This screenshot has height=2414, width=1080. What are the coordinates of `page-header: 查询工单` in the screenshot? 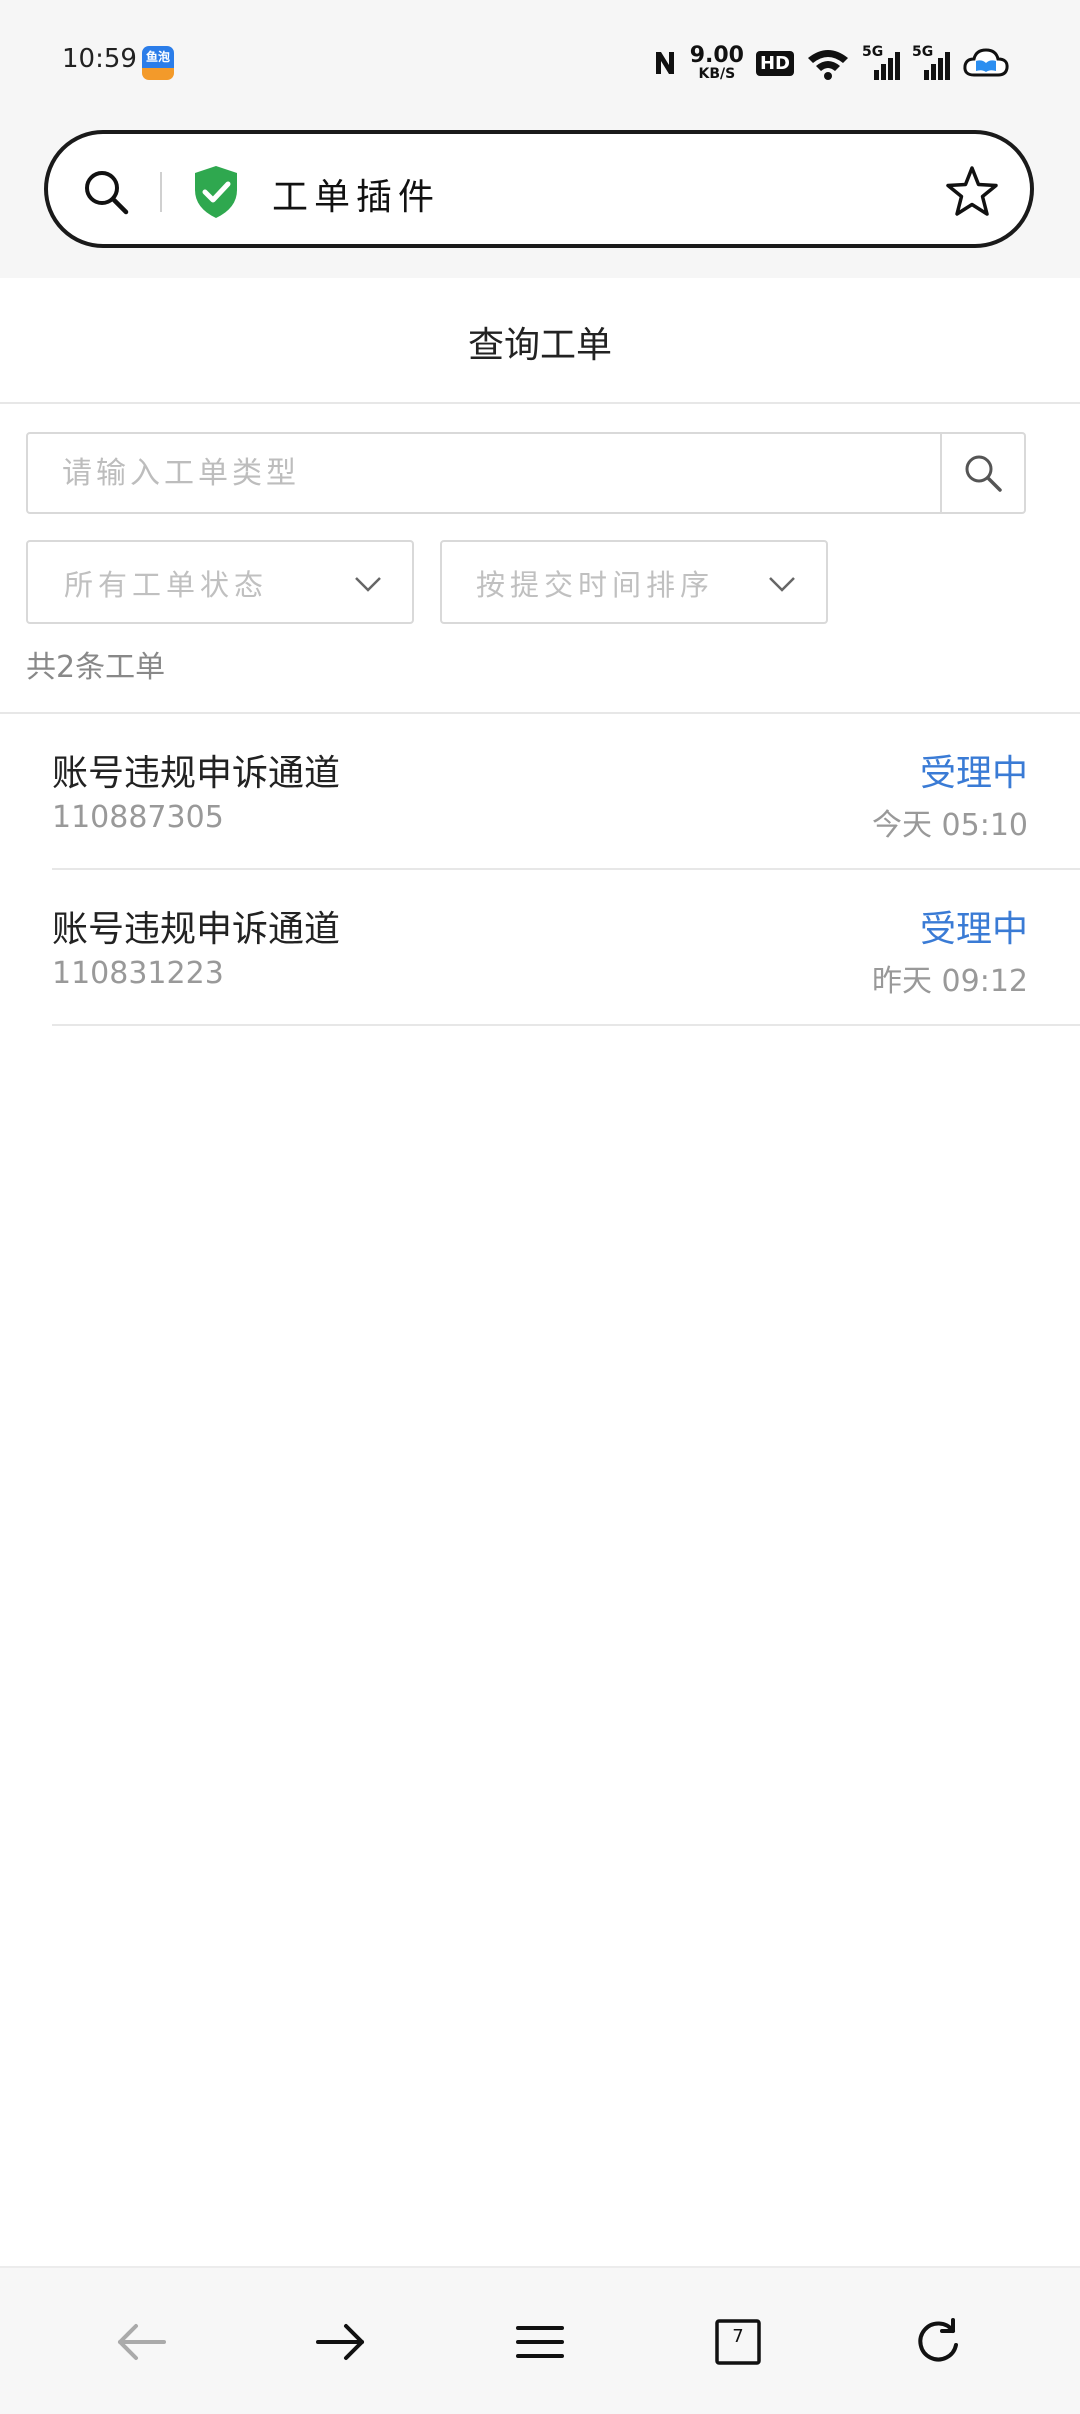 It's located at (540, 341).